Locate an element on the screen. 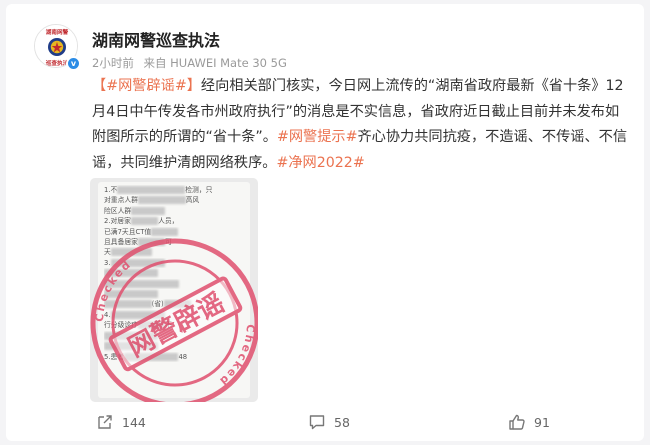 This screenshot has width=650, height=445. like-button: 91 is located at coordinates (529, 422).